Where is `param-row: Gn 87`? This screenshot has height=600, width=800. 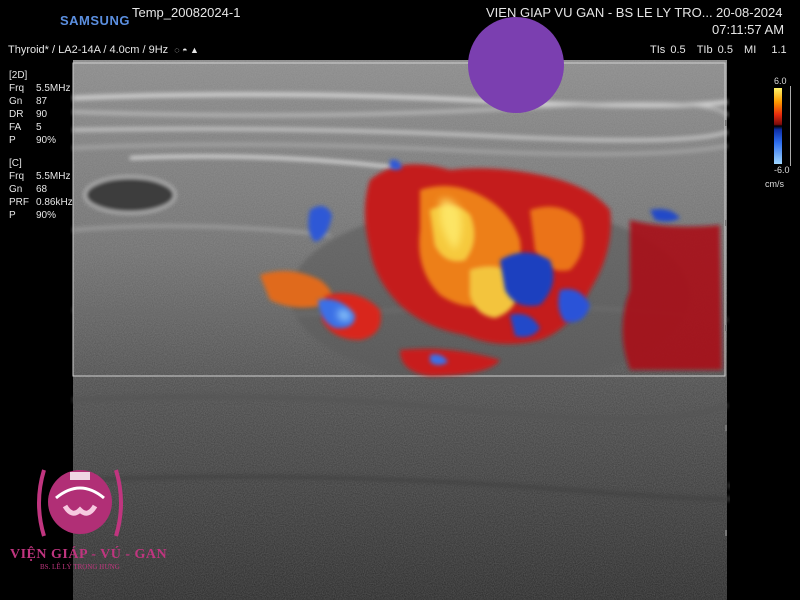
param-row: Gn 87 is located at coordinates (39, 101).